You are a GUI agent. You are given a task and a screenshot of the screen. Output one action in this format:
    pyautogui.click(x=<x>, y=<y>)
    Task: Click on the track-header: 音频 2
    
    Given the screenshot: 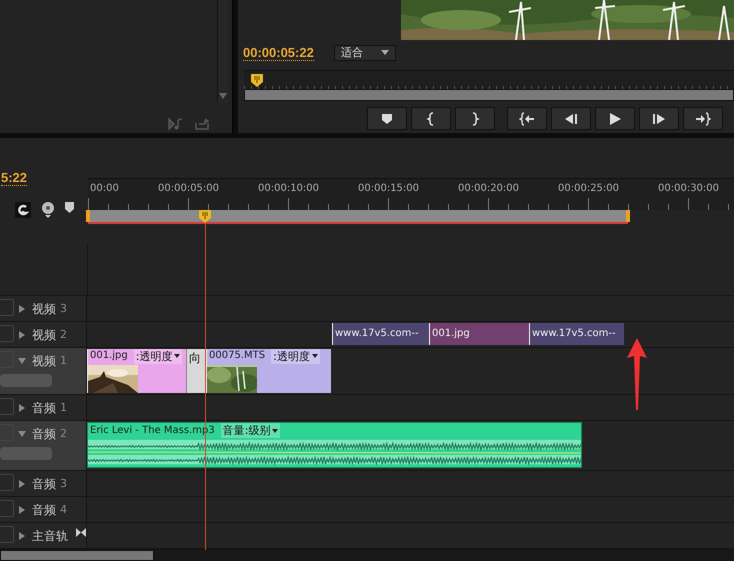 What is the action you would take?
    pyautogui.click(x=43, y=445)
    